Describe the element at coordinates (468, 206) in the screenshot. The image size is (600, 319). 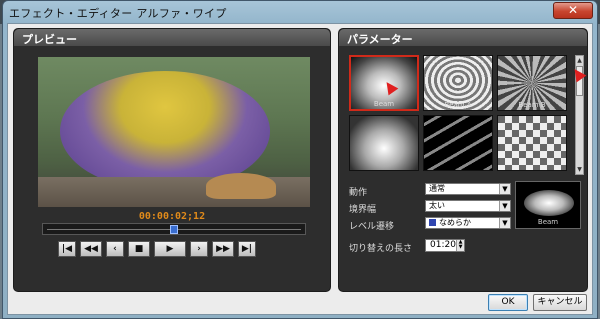
I see `border-width-dropdown: 太い ▼` at that location.